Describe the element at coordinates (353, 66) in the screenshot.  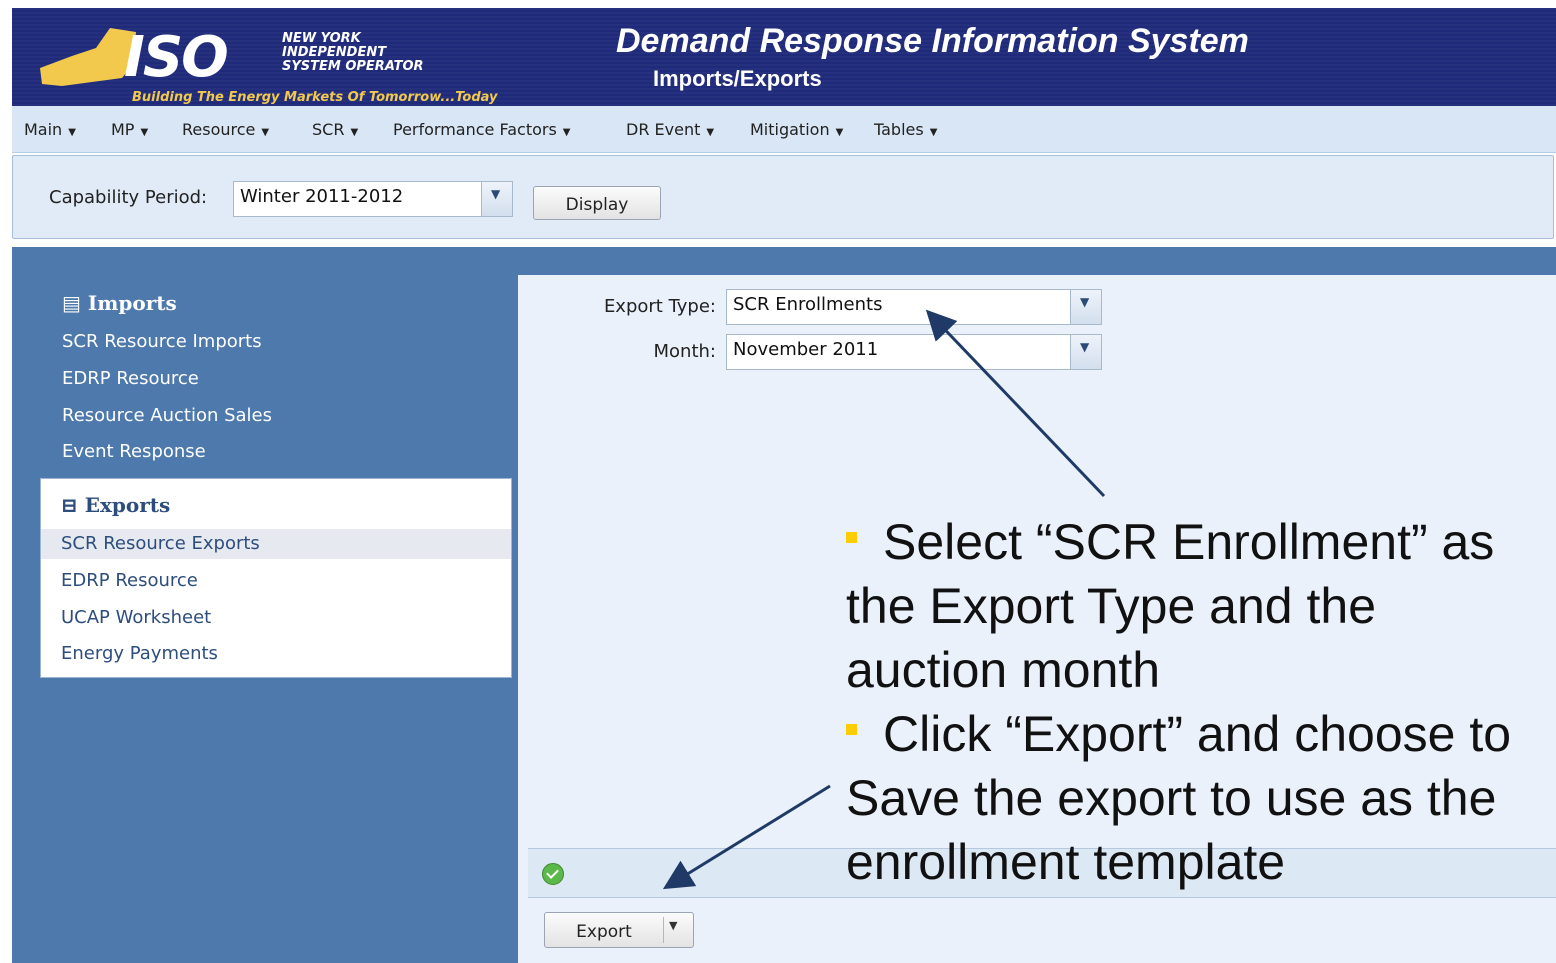
I see `logo-org-line3: SYSTEM OPERATOR` at that location.